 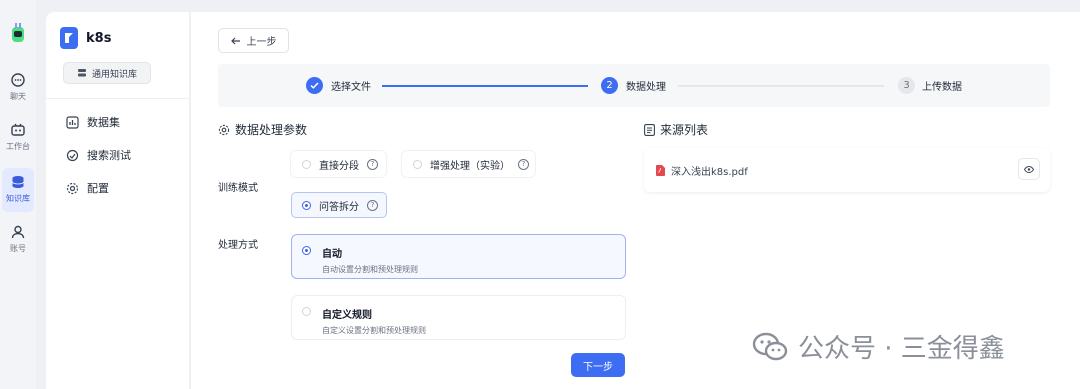 I want to click on train-option-direct: 直接分段 ?, so click(x=338, y=164).